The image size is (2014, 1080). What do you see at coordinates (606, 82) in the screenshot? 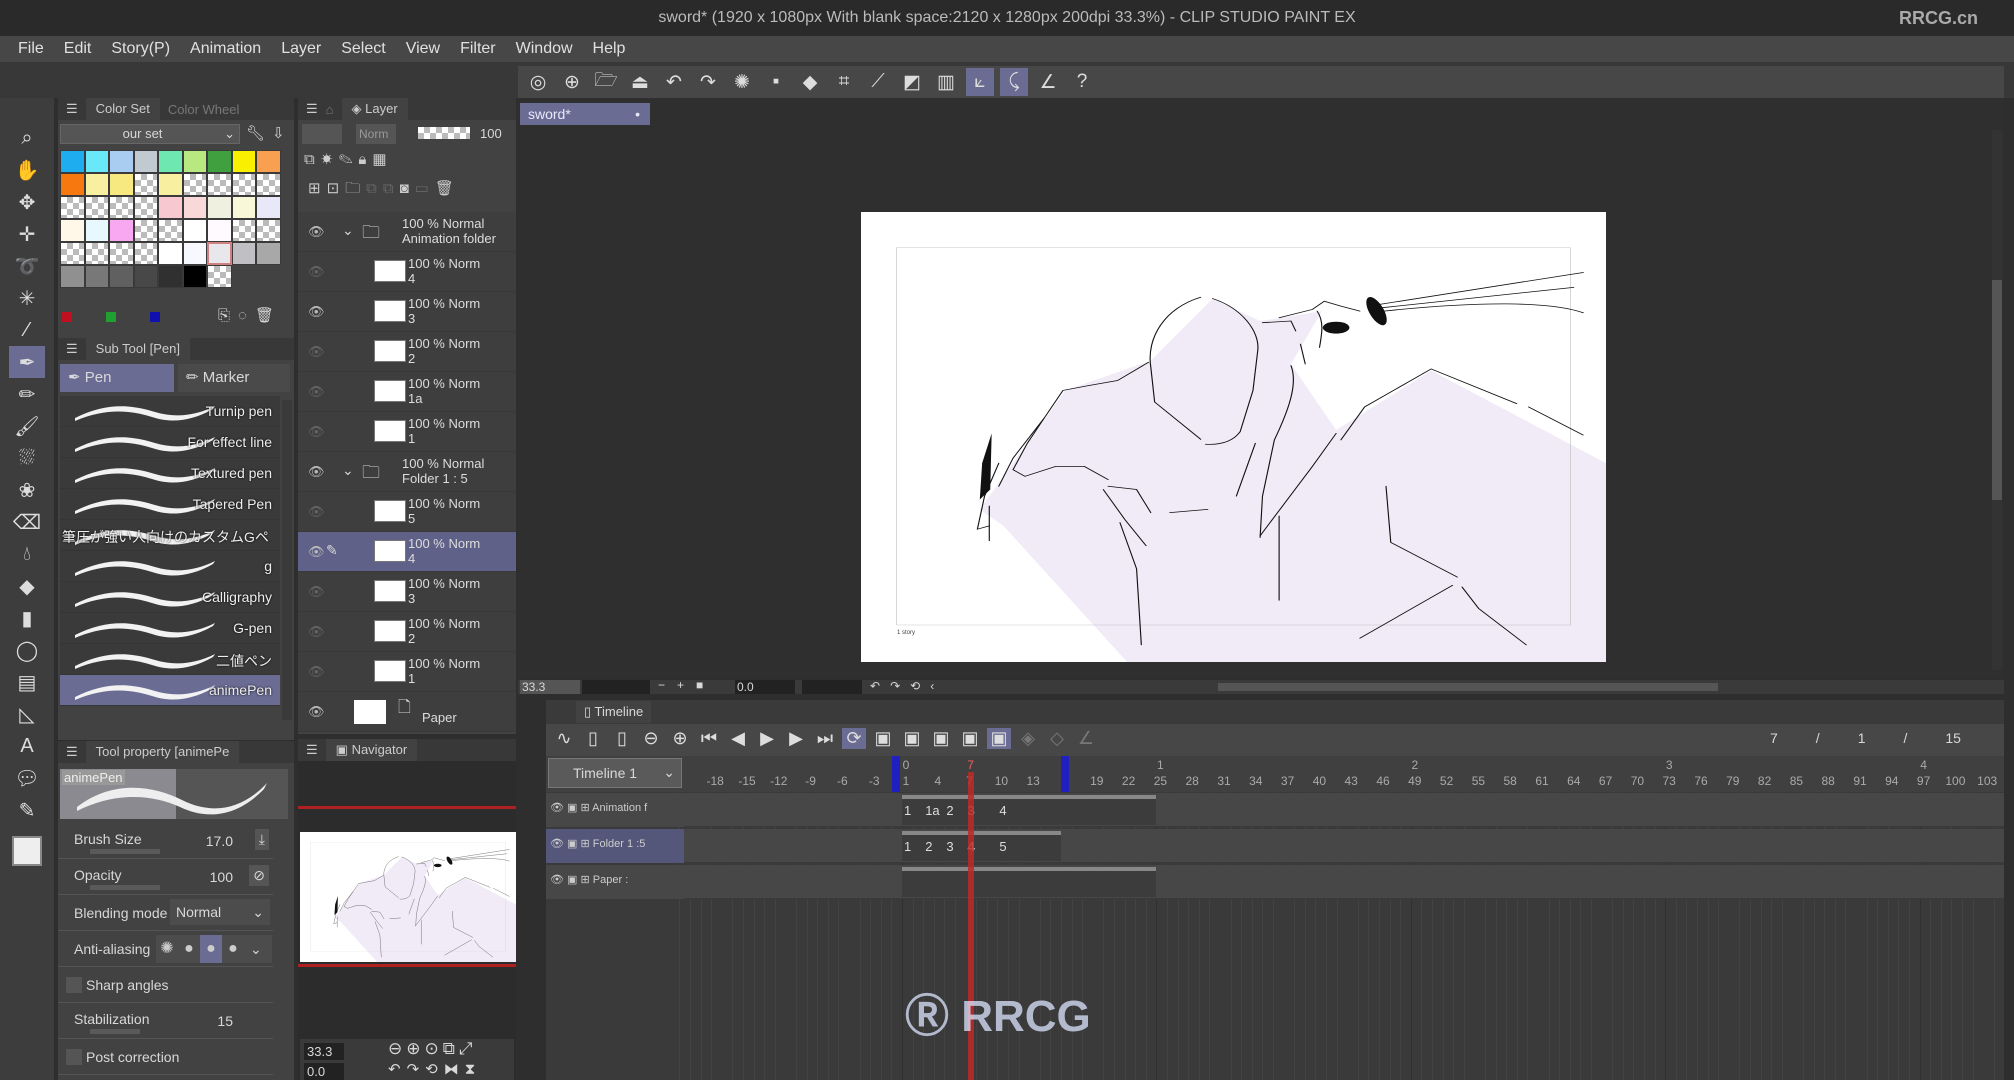
I see `open-icon: 🗁` at bounding box center [606, 82].